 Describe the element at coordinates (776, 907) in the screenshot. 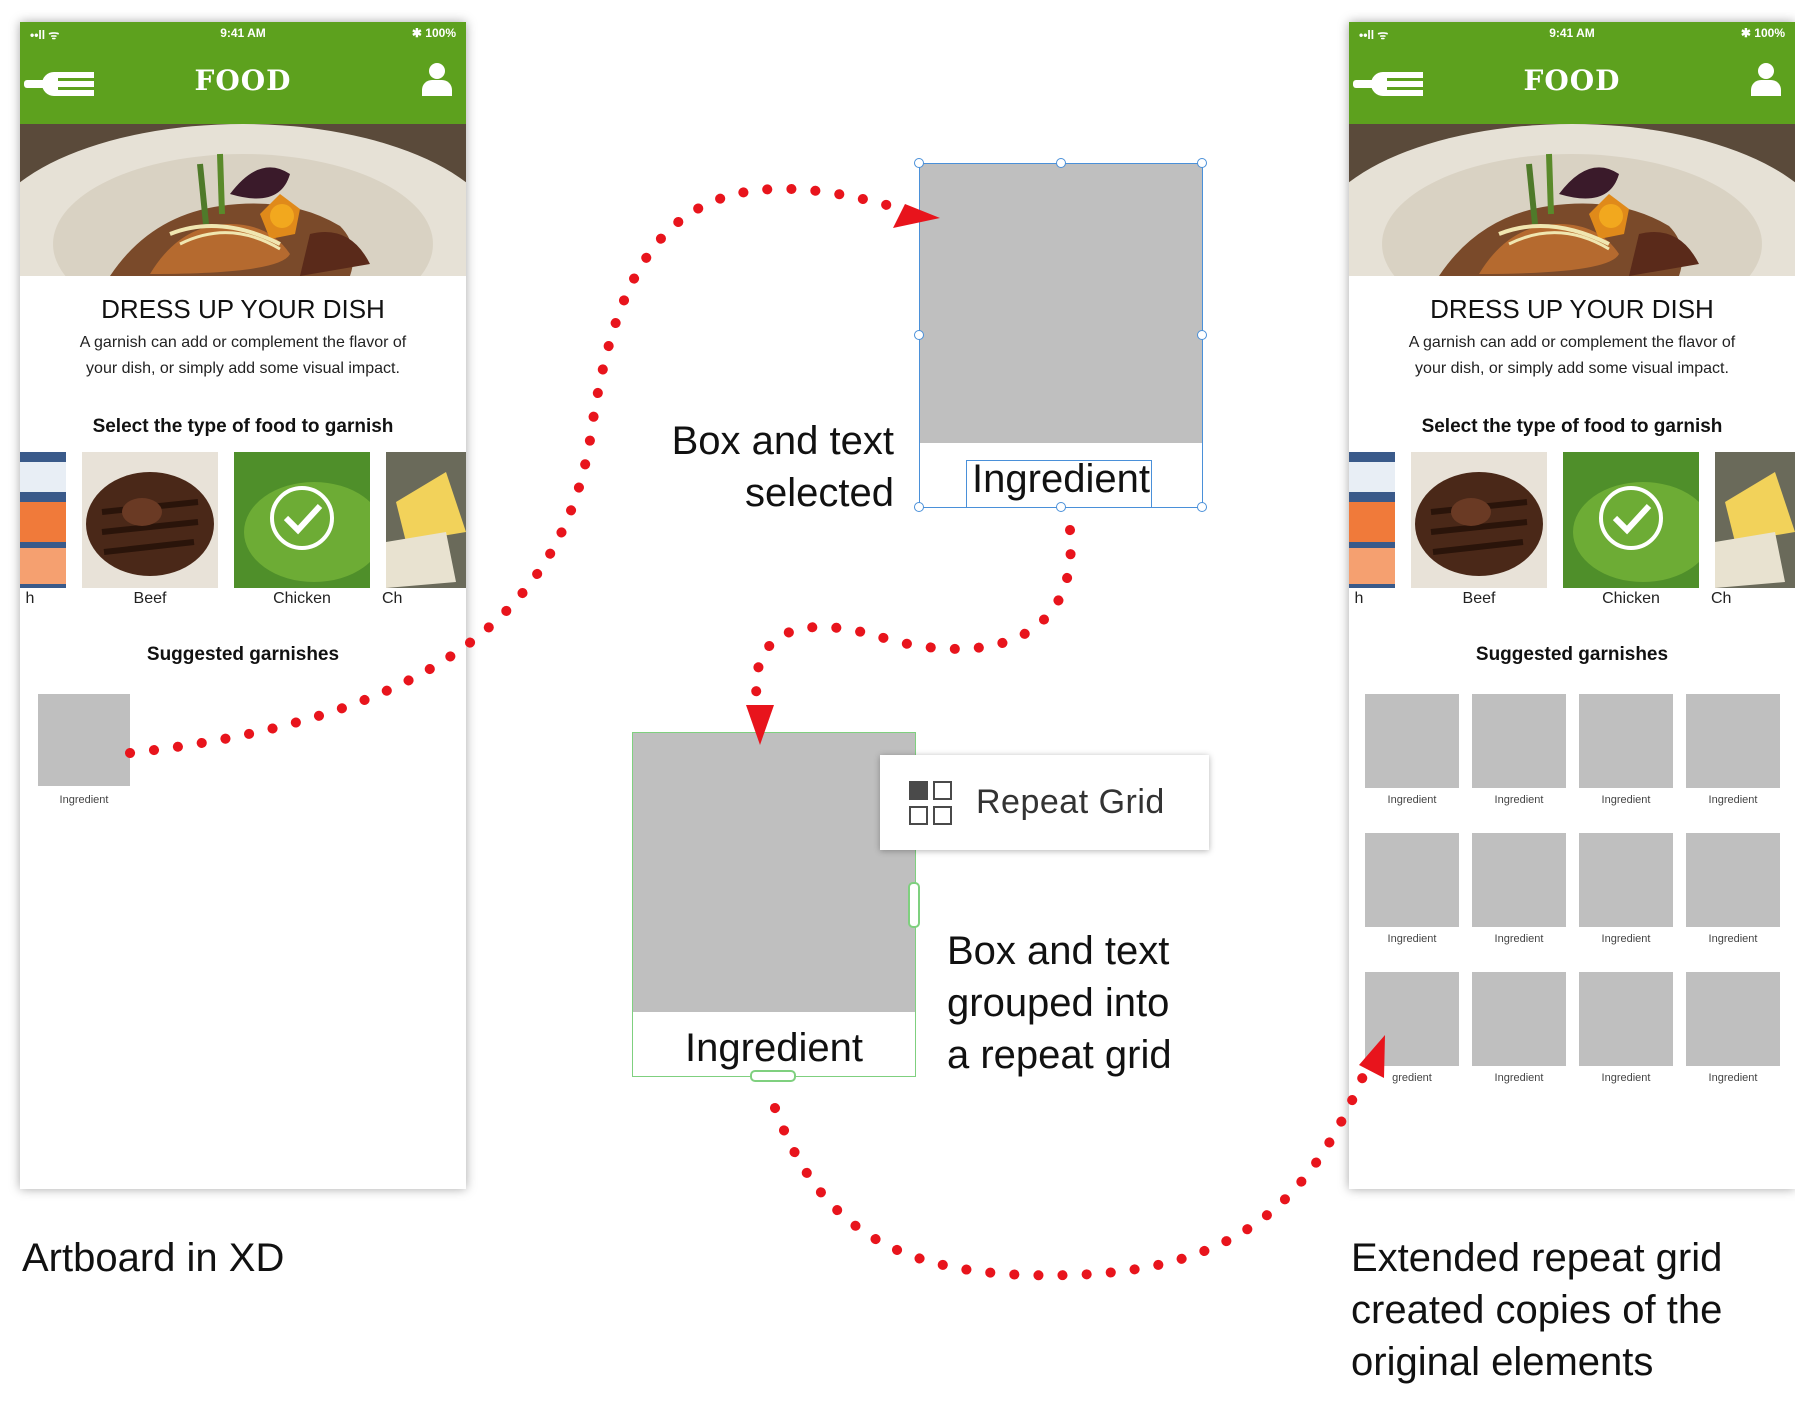

I see `repeat-grid-component: Ingredient` at that location.